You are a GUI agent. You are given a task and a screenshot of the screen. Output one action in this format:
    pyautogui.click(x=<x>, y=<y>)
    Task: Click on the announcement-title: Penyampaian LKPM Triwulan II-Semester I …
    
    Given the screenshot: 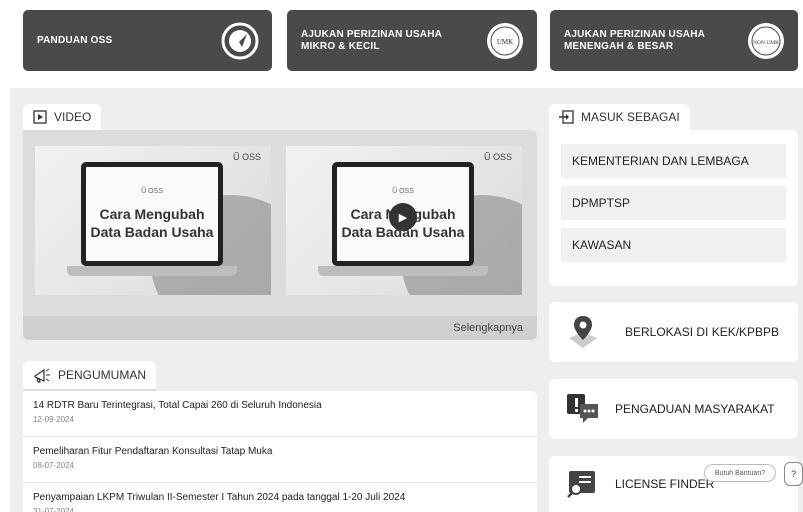 What is the action you would take?
    pyautogui.click(x=219, y=497)
    